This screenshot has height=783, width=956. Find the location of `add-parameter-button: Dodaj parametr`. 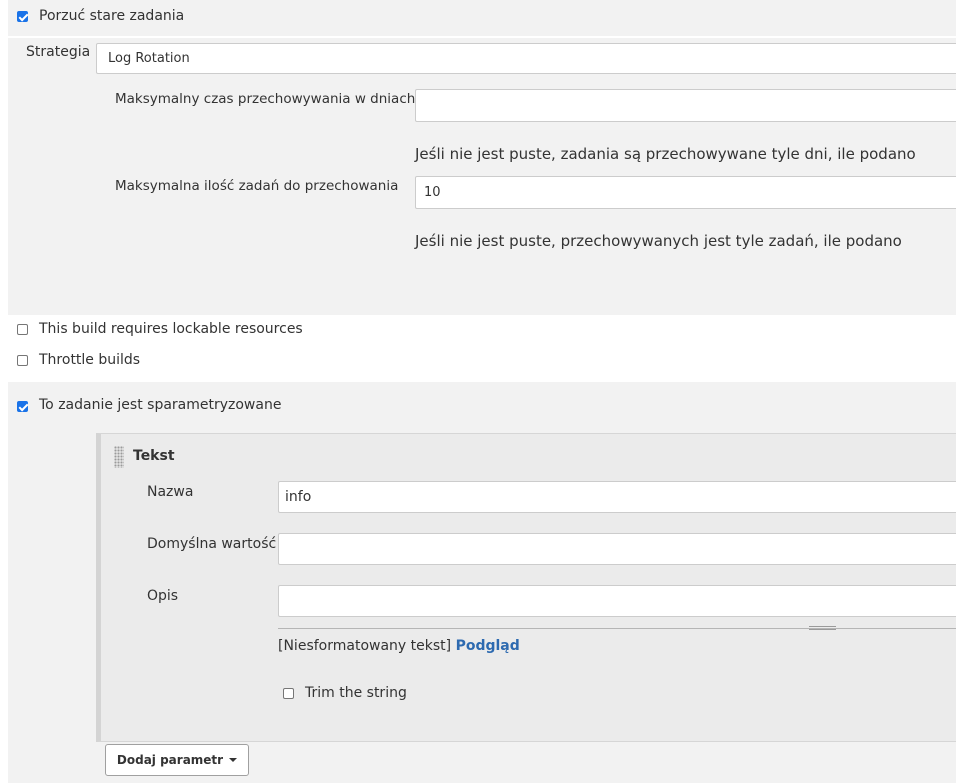

add-parameter-button: Dodaj parametr is located at coordinates (177, 760).